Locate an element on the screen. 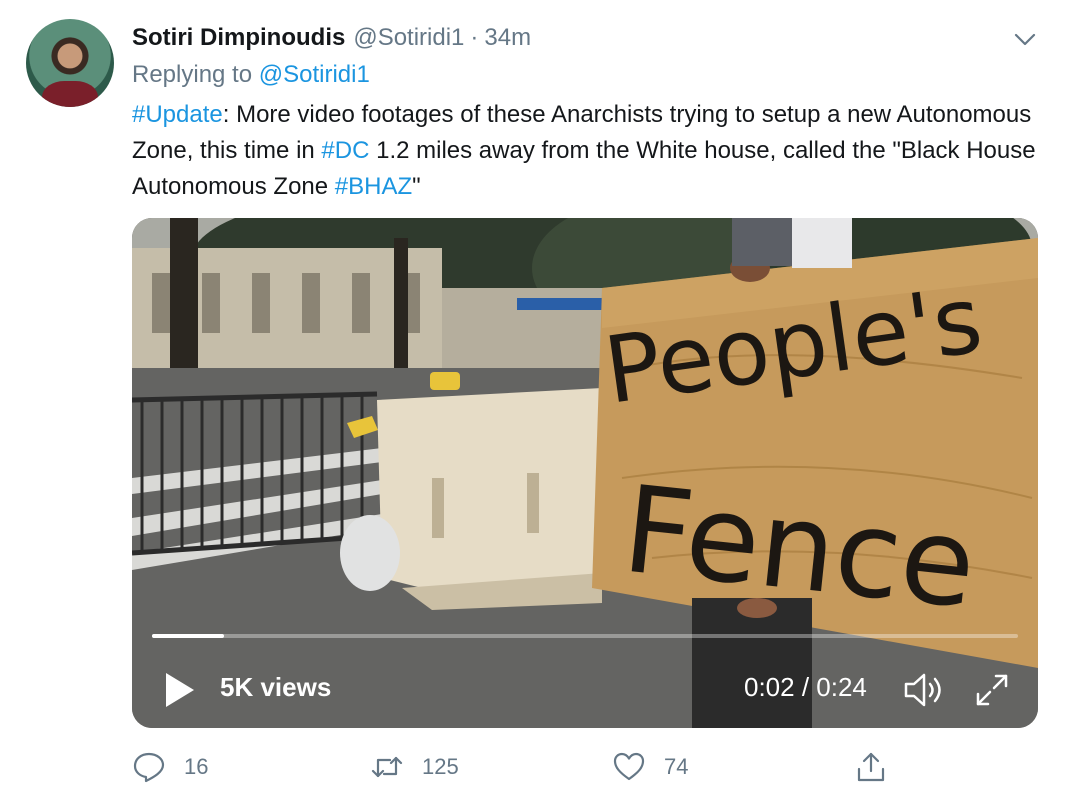 This screenshot has height=800, width=1065. hashtag-bhaz-link: #BHAZ is located at coordinates (373, 186).